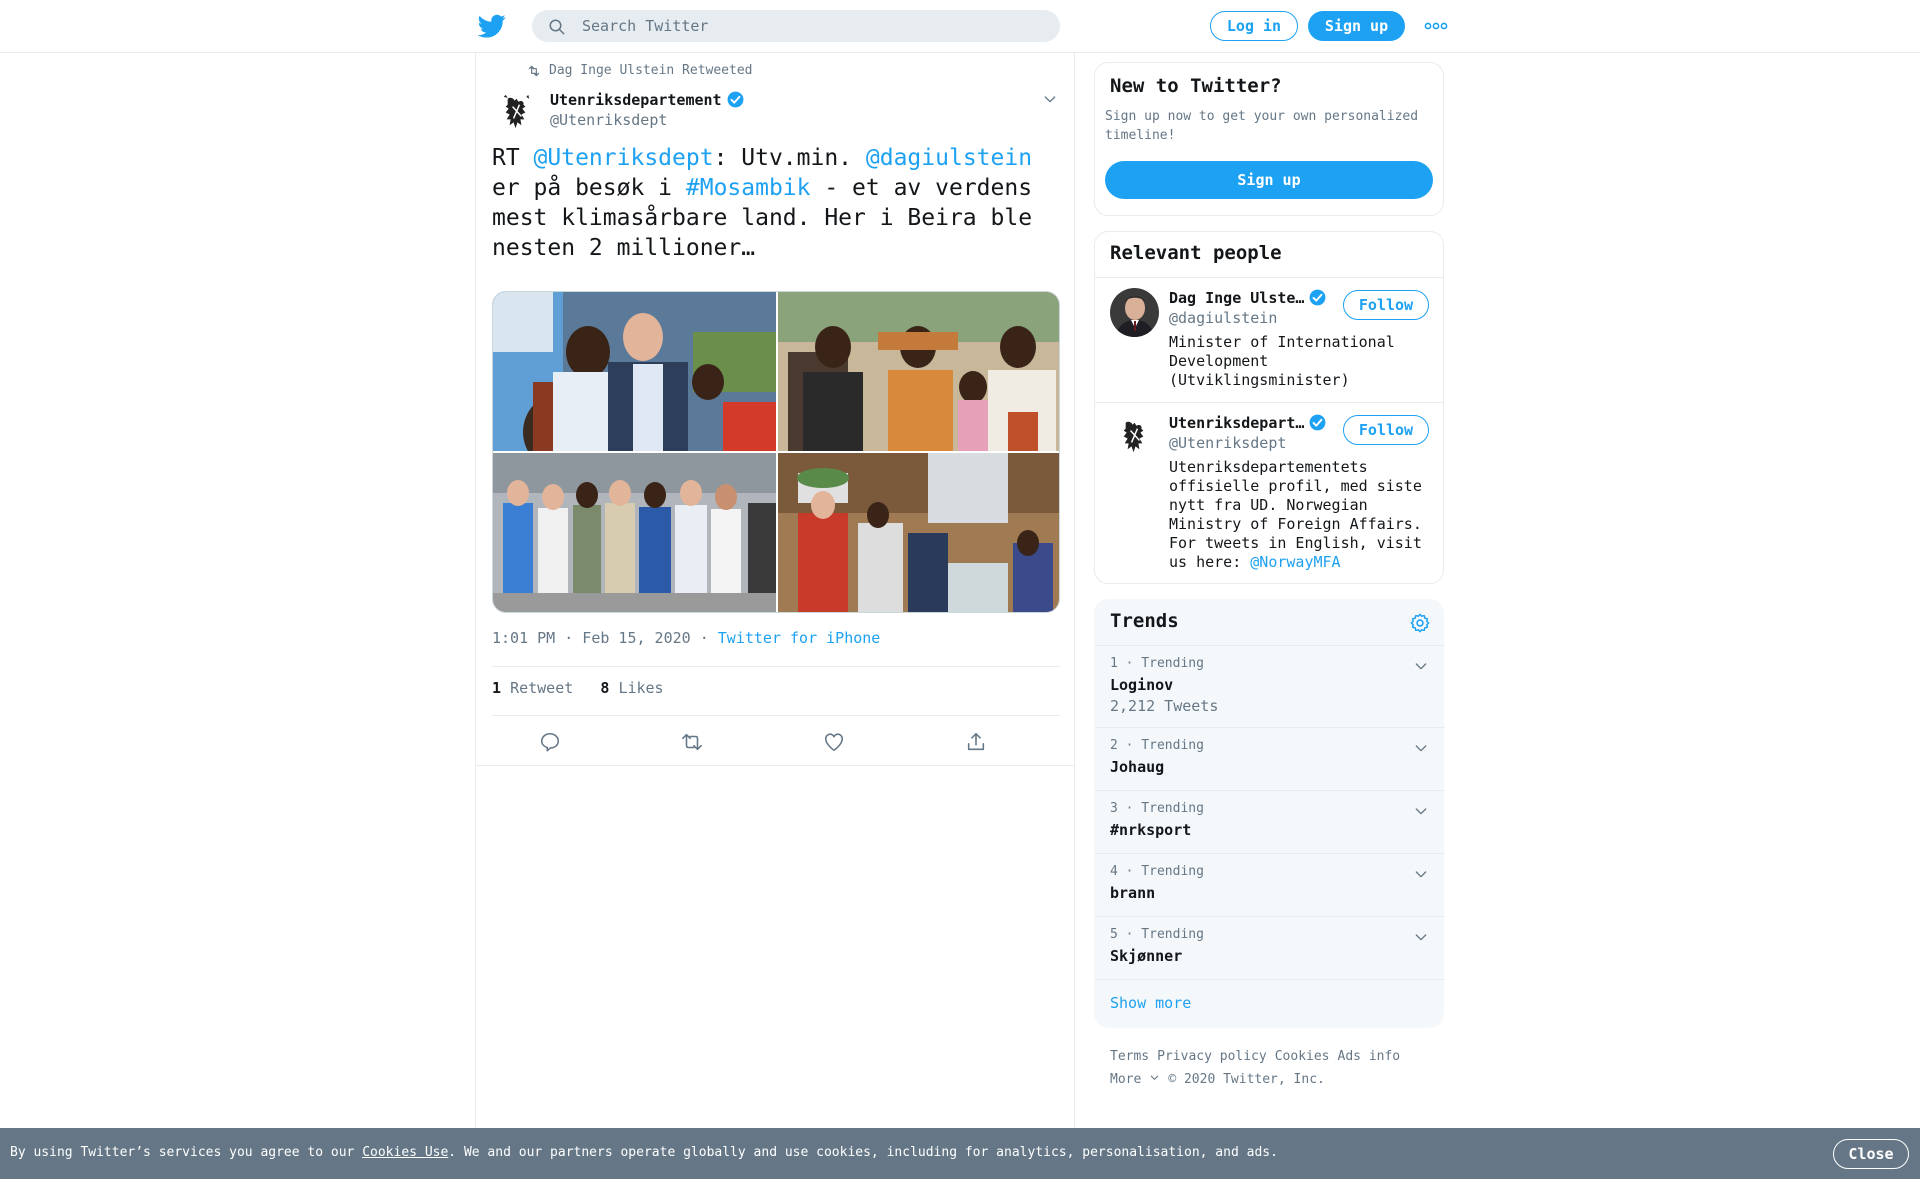 Image resolution: width=1920 pixels, height=1179 pixels. I want to click on retweet-label: Retweet, so click(542, 688).